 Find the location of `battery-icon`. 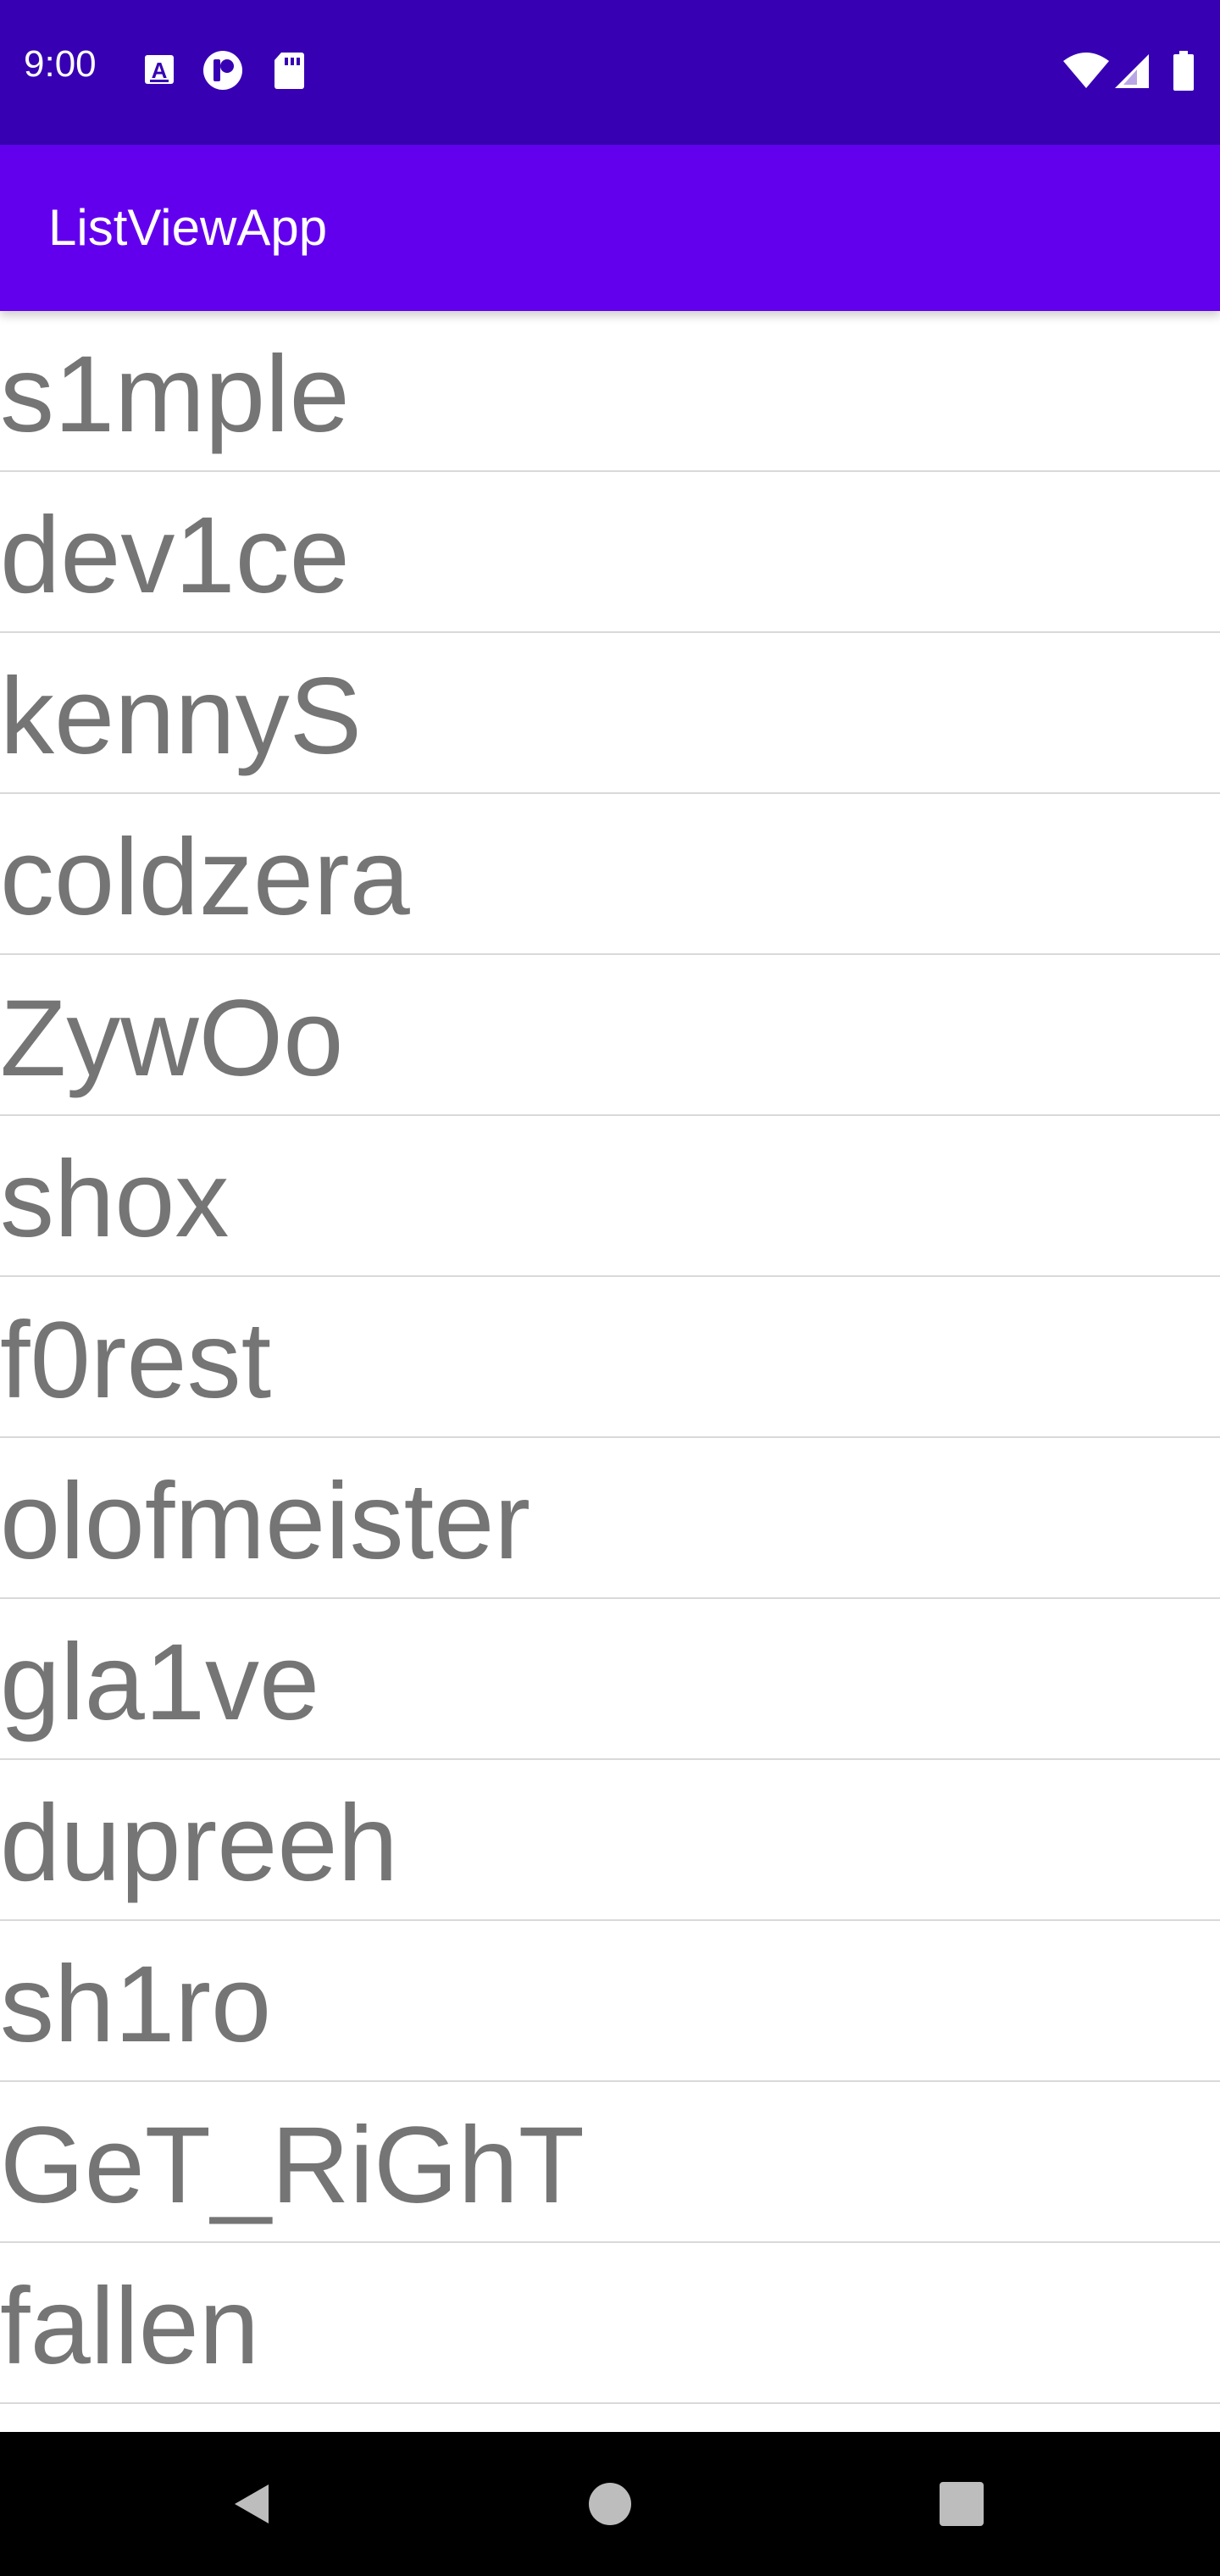

battery-icon is located at coordinates (1184, 71).